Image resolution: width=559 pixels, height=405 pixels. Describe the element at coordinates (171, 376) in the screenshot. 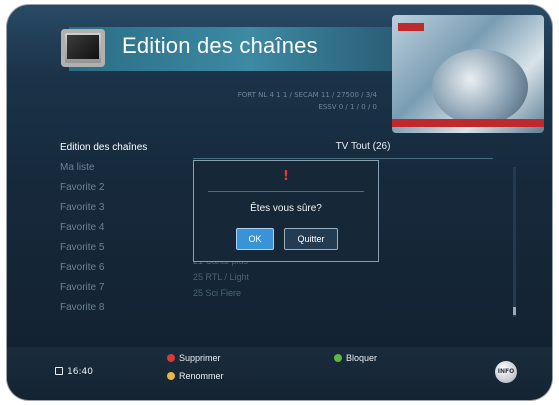

I see `yellow-button-icon` at that location.